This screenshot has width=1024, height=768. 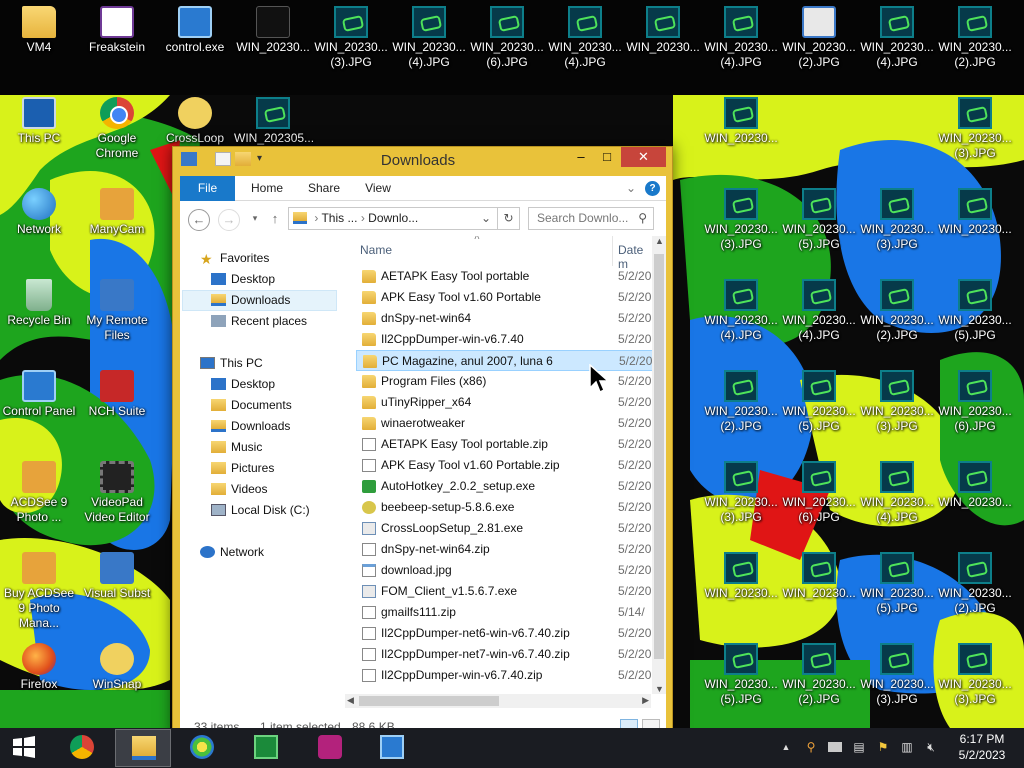 What do you see at coordinates (39, 118) in the screenshot?
I see `desktop-icon-item: This PC` at bounding box center [39, 118].